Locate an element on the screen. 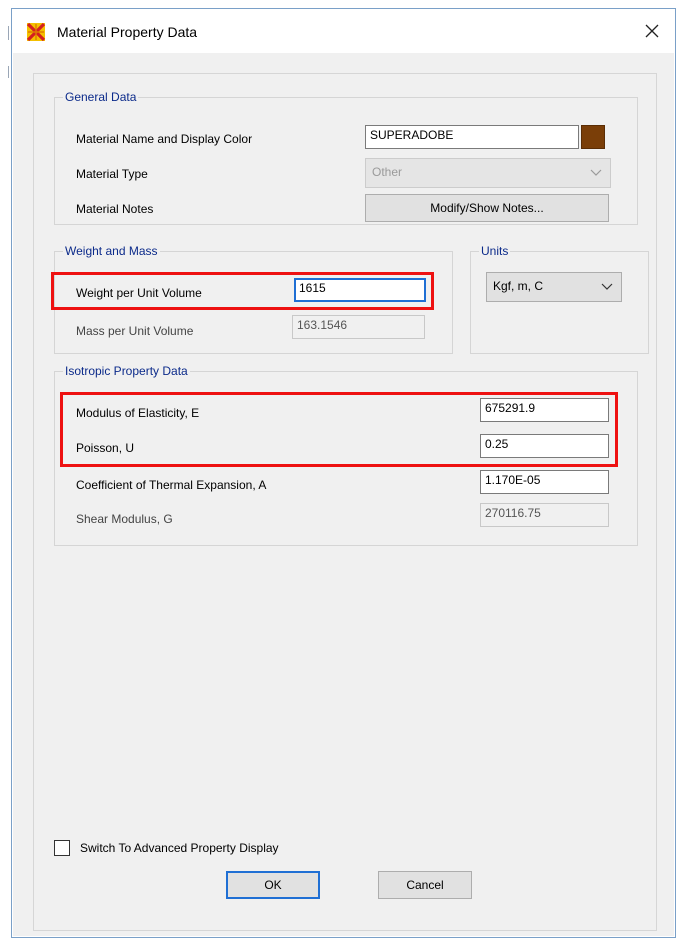 The width and height of the screenshot is (676, 938). display-color-swatch is located at coordinates (593, 137).